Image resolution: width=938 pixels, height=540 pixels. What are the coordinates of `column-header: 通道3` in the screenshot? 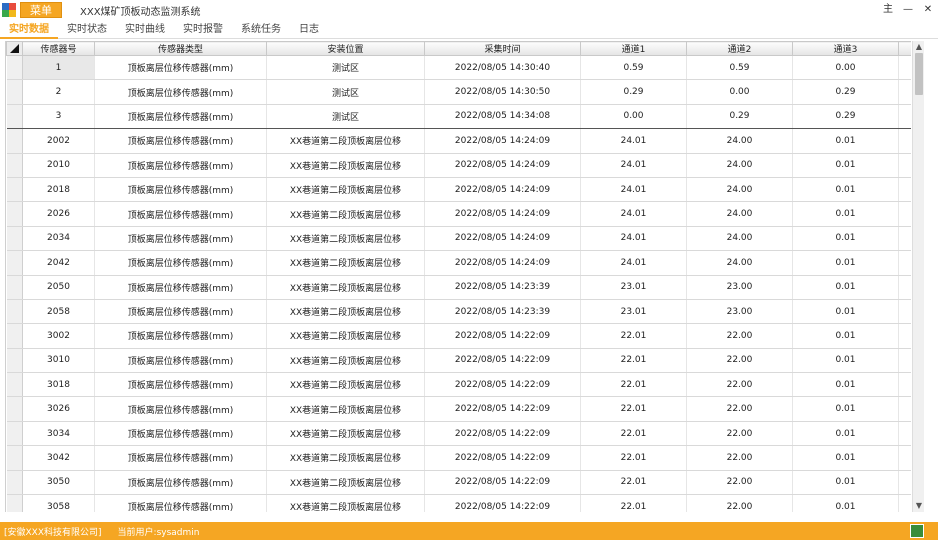 It's located at (845, 48).